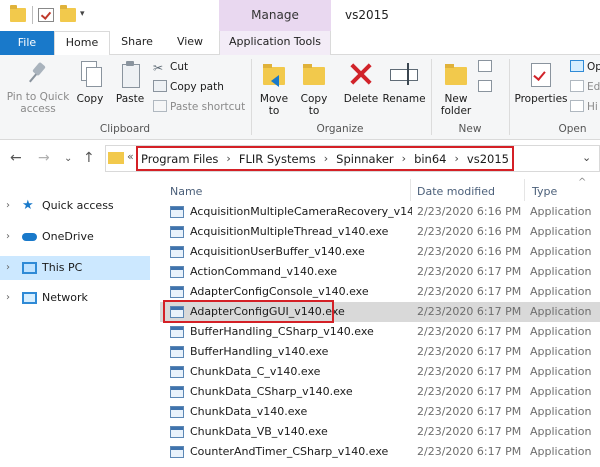 This screenshot has width=600, height=467. What do you see at coordinates (27, 43) in the screenshot?
I see `tab-file: File` at bounding box center [27, 43].